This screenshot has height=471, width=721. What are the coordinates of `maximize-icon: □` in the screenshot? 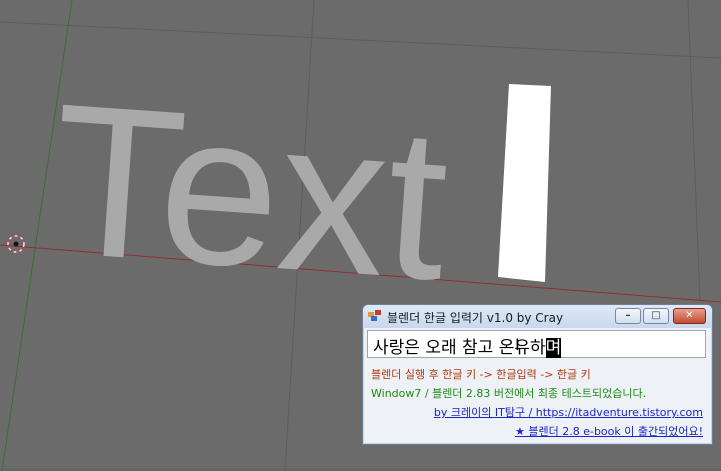 It's located at (656, 315).